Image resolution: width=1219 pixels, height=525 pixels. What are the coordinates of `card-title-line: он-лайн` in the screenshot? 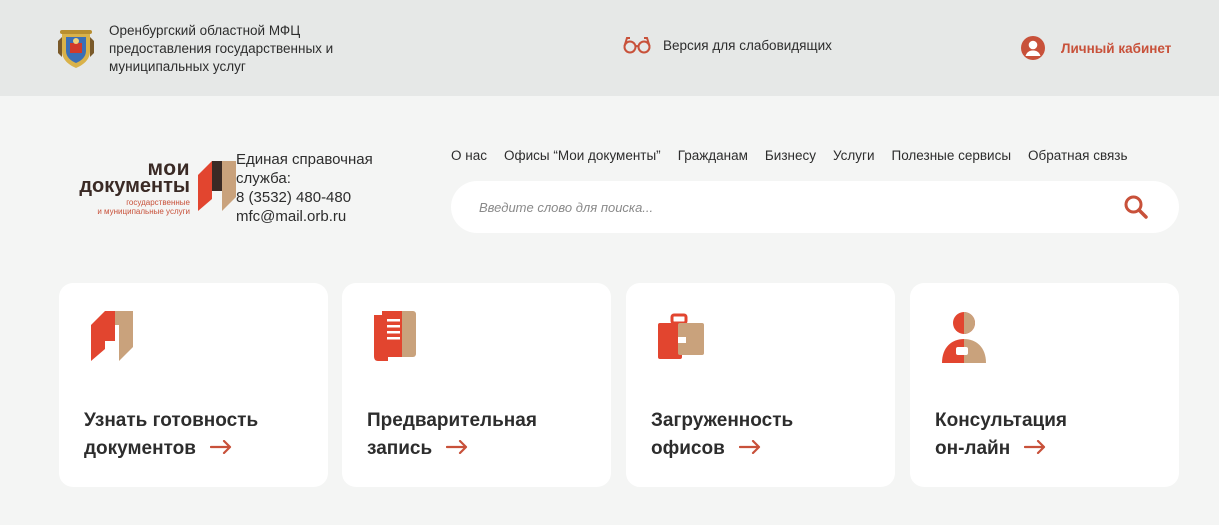 It's located at (1050, 449).